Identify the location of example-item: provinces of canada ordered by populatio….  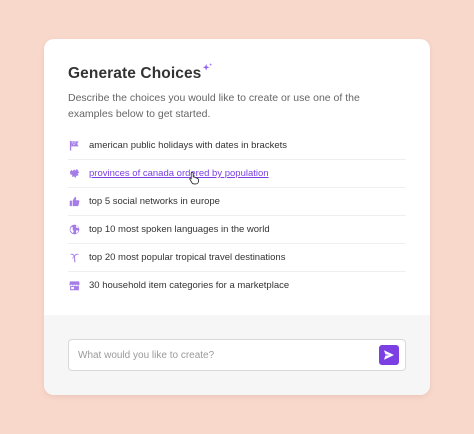
(237, 174).